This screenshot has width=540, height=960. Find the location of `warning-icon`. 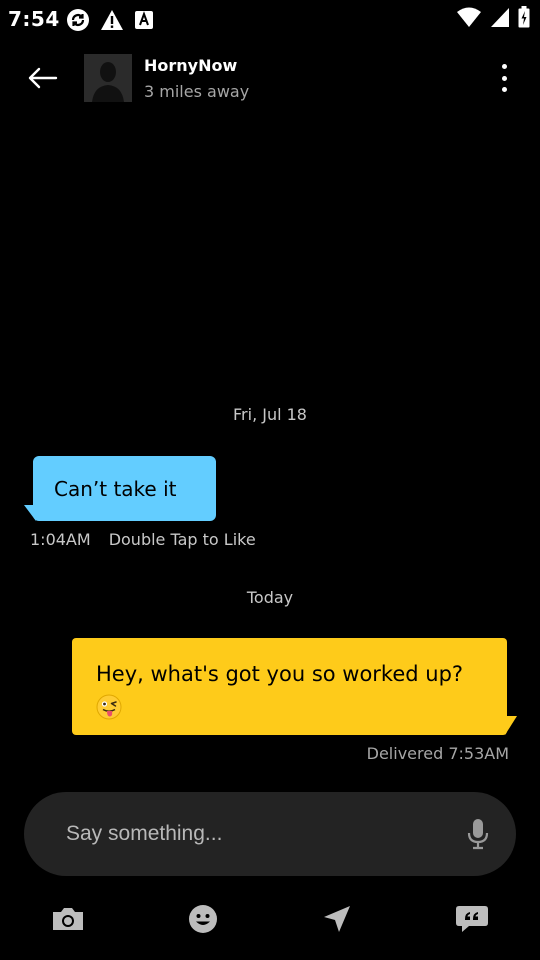

warning-icon is located at coordinates (112, 20).